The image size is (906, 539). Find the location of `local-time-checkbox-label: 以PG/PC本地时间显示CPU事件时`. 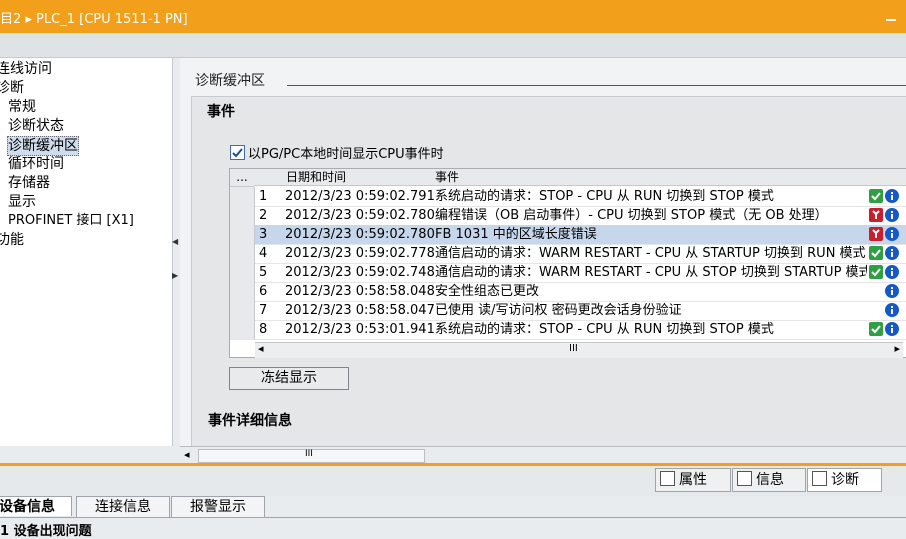

local-time-checkbox-label: 以PG/PC本地时间显示CPU事件时 is located at coordinates (346, 154).